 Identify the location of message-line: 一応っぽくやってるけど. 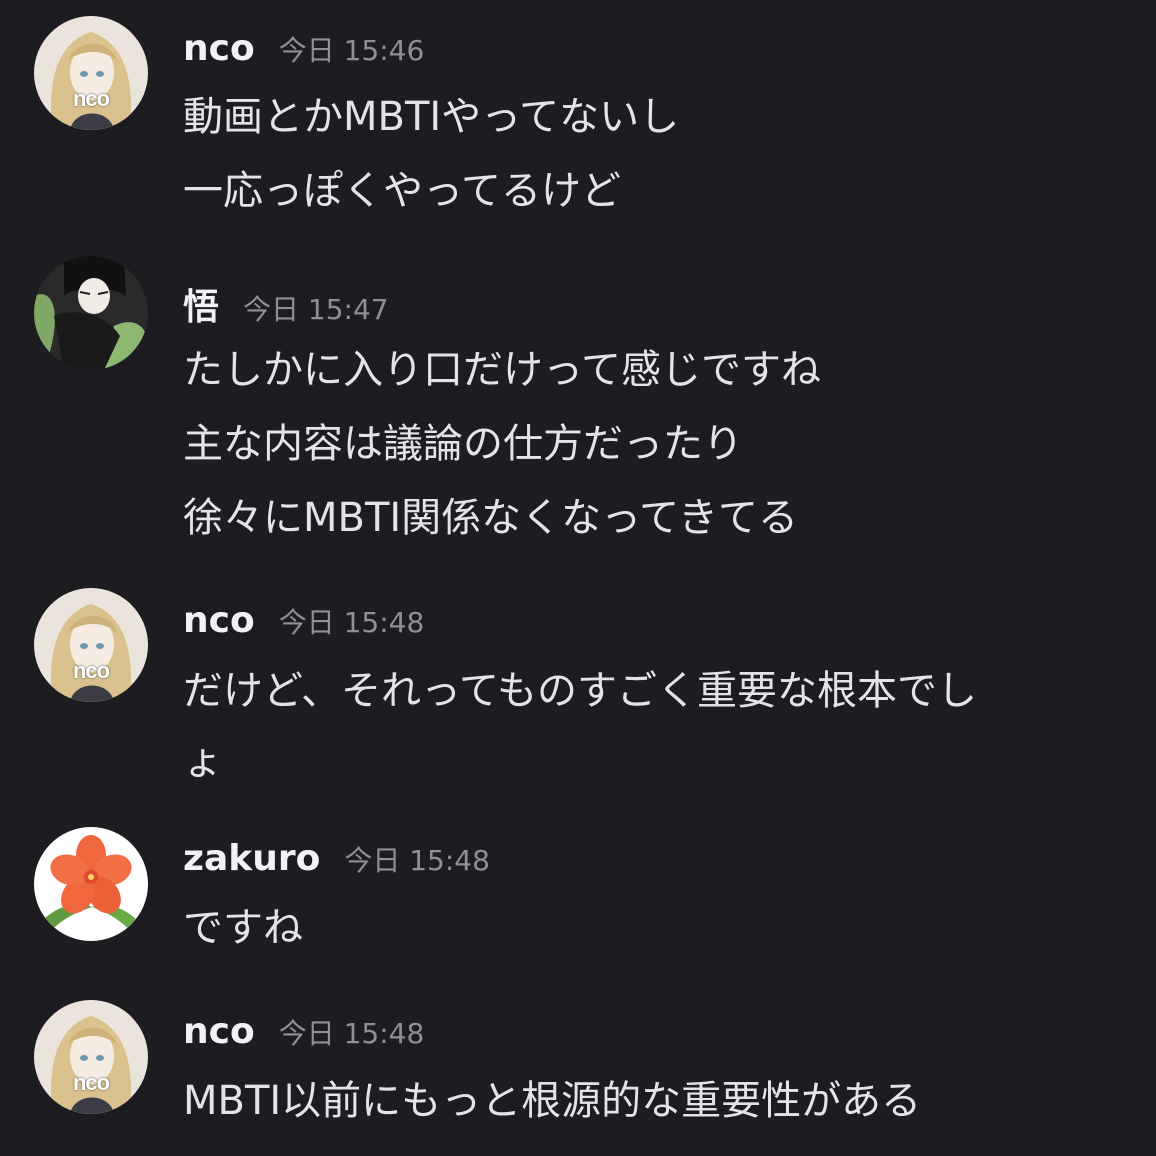
(402, 191).